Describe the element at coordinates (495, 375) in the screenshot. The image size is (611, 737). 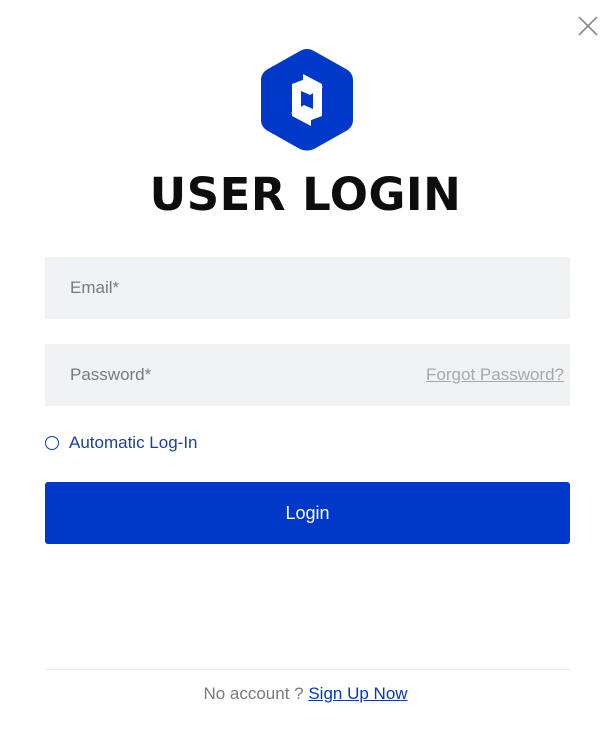
I see `forgot-password-link: Forgot Password?` at that location.